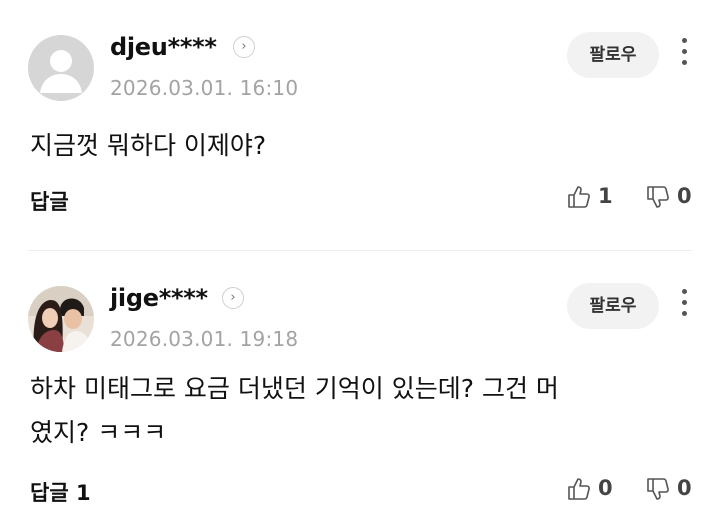  Describe the element at coordinates (591, 198) in the screenshot. I see `like-button: 1` at that location.